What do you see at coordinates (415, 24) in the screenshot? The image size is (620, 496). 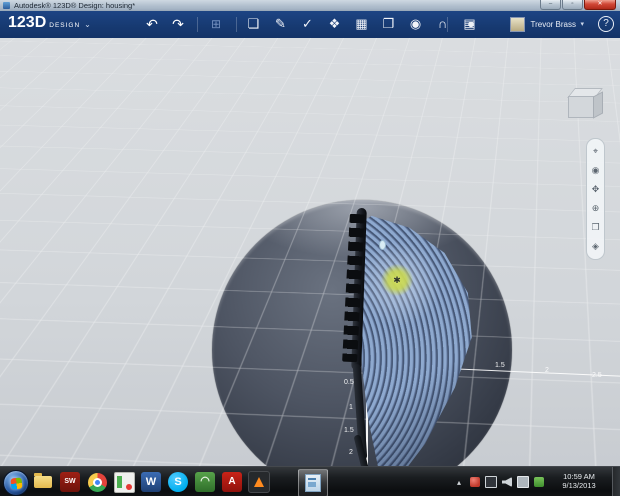 I see `combine-icon: ◉` at bounding box center [415, 24].